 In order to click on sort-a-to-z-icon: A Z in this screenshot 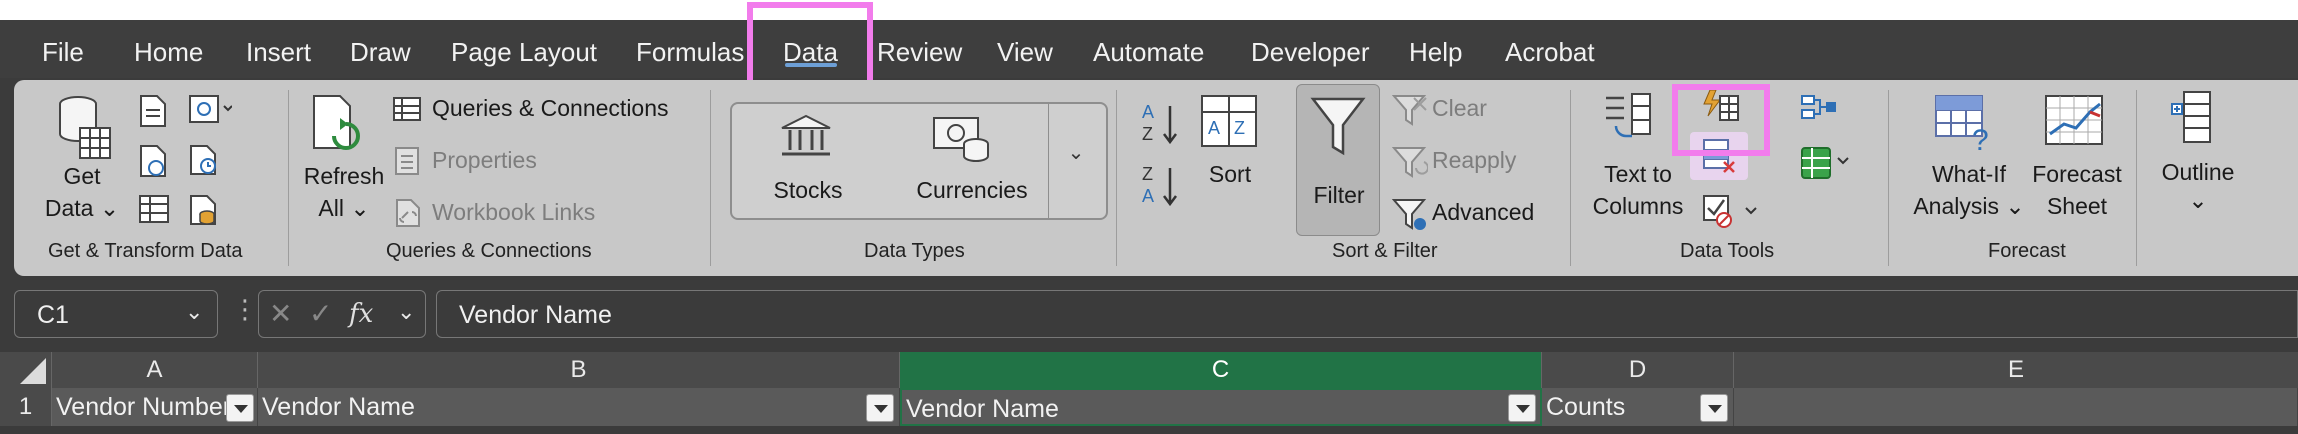, I will do `click(1160, 124)`.